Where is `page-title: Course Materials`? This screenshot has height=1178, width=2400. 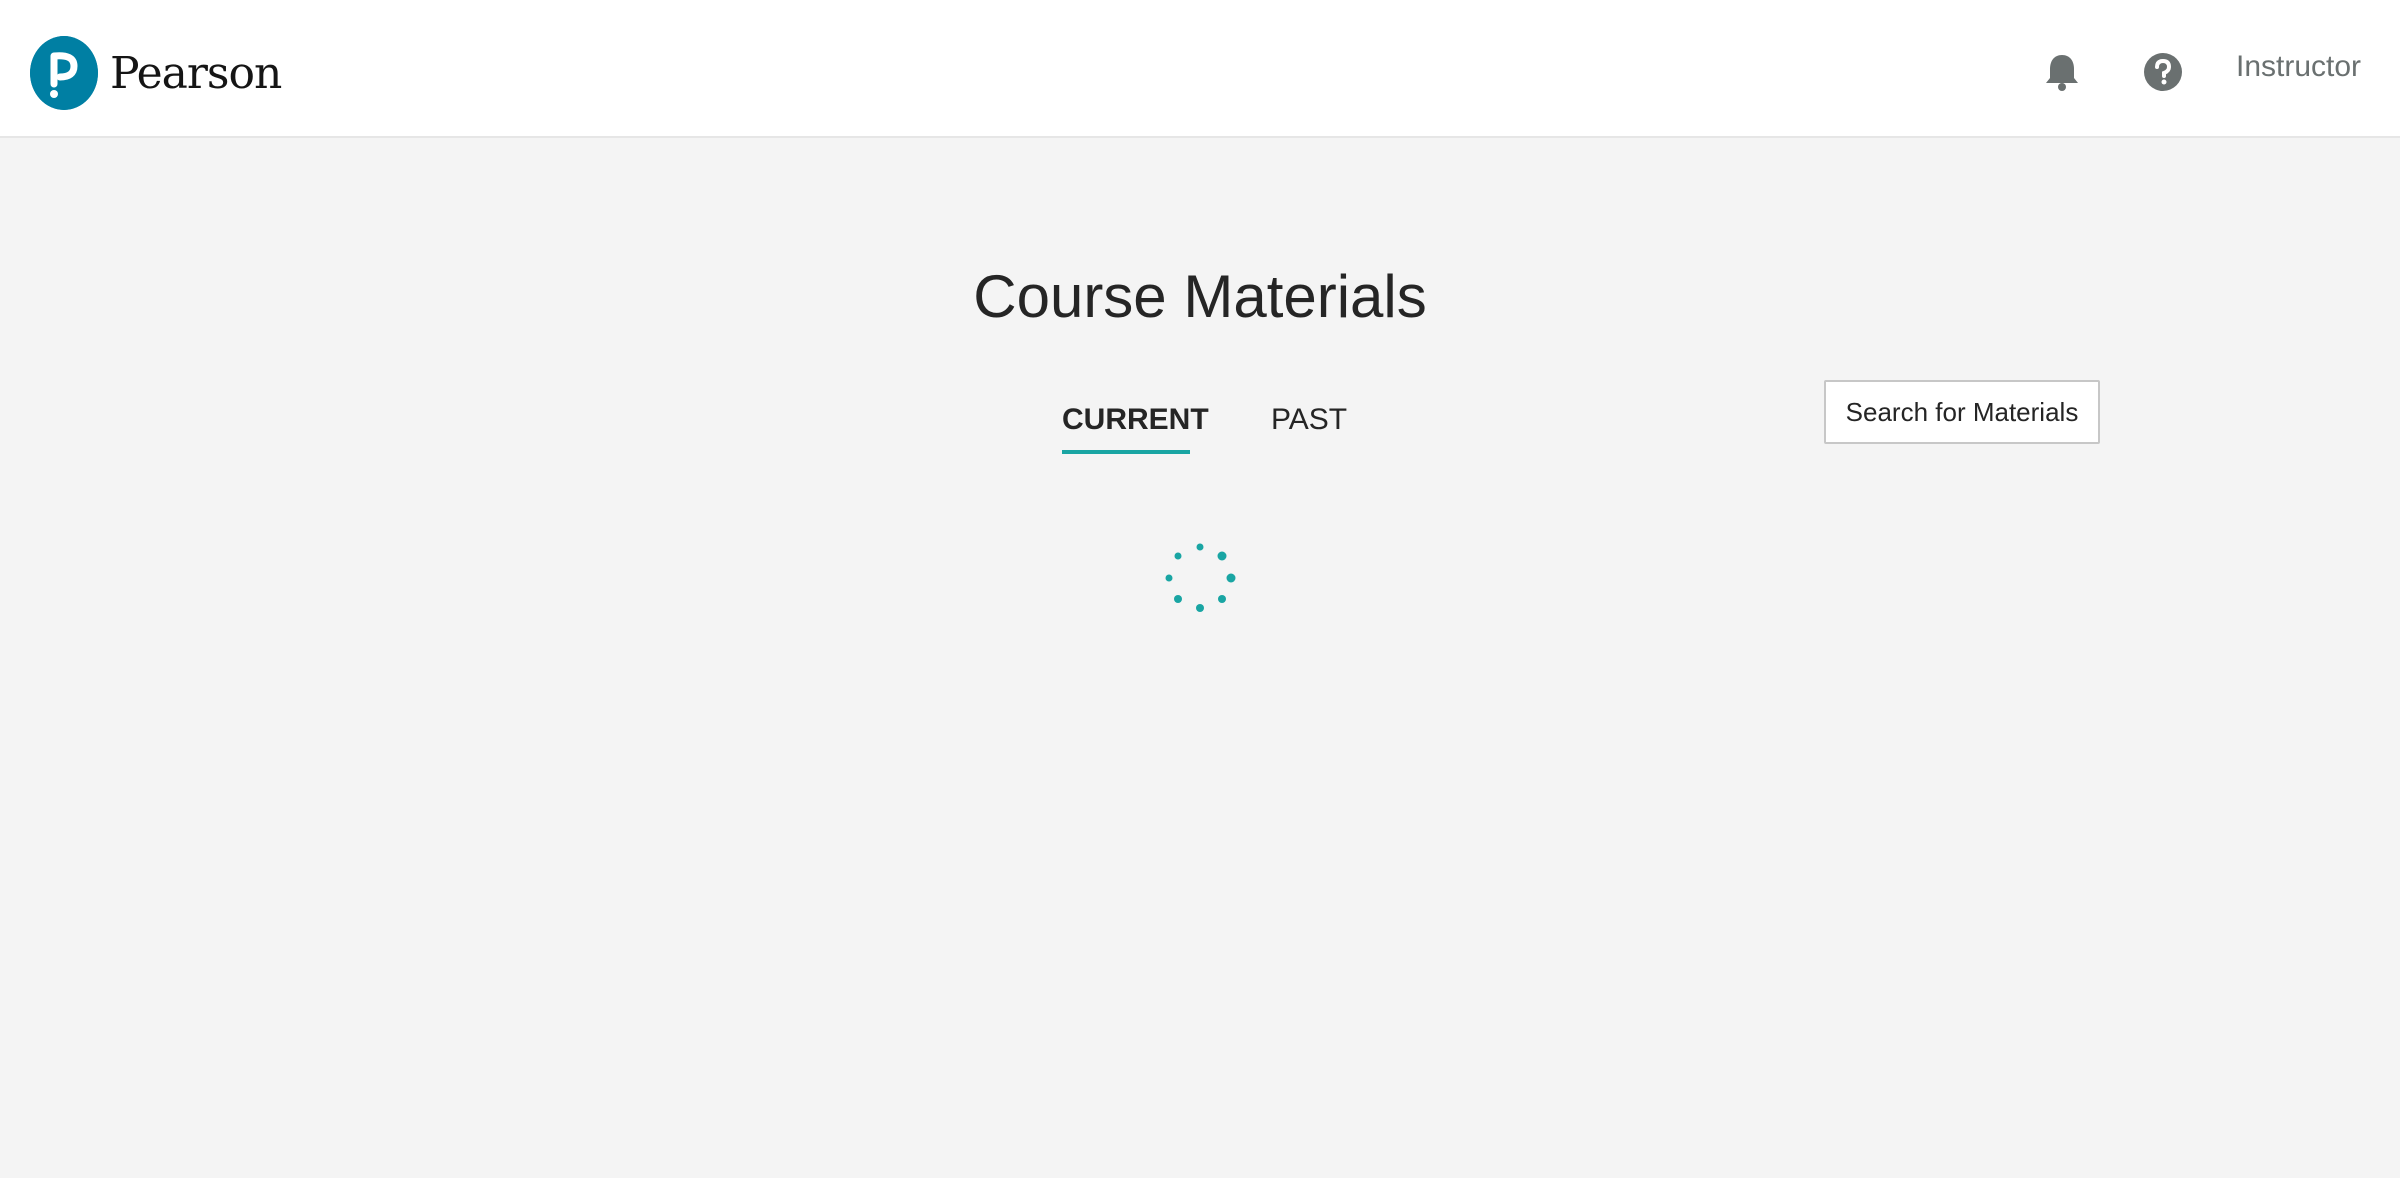 page-title: Course Materials is located at coordinates (1200, 296).